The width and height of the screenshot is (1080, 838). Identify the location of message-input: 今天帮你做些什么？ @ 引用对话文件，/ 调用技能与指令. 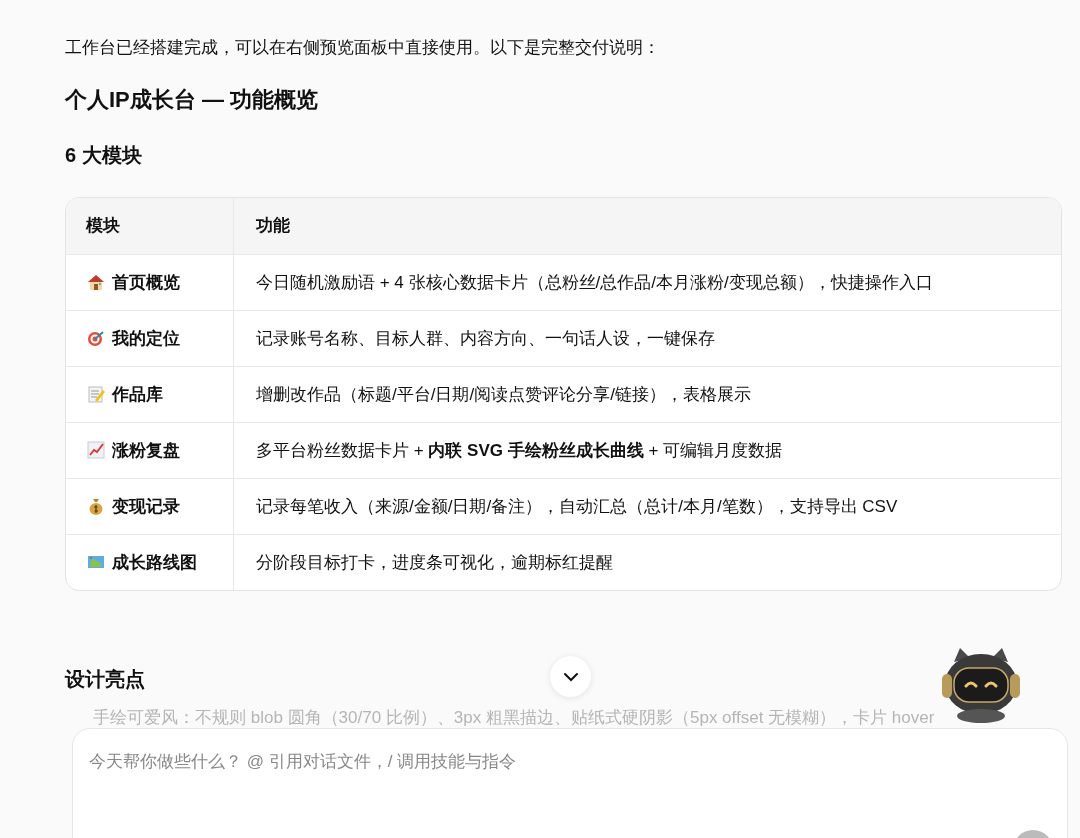
(570, 783).